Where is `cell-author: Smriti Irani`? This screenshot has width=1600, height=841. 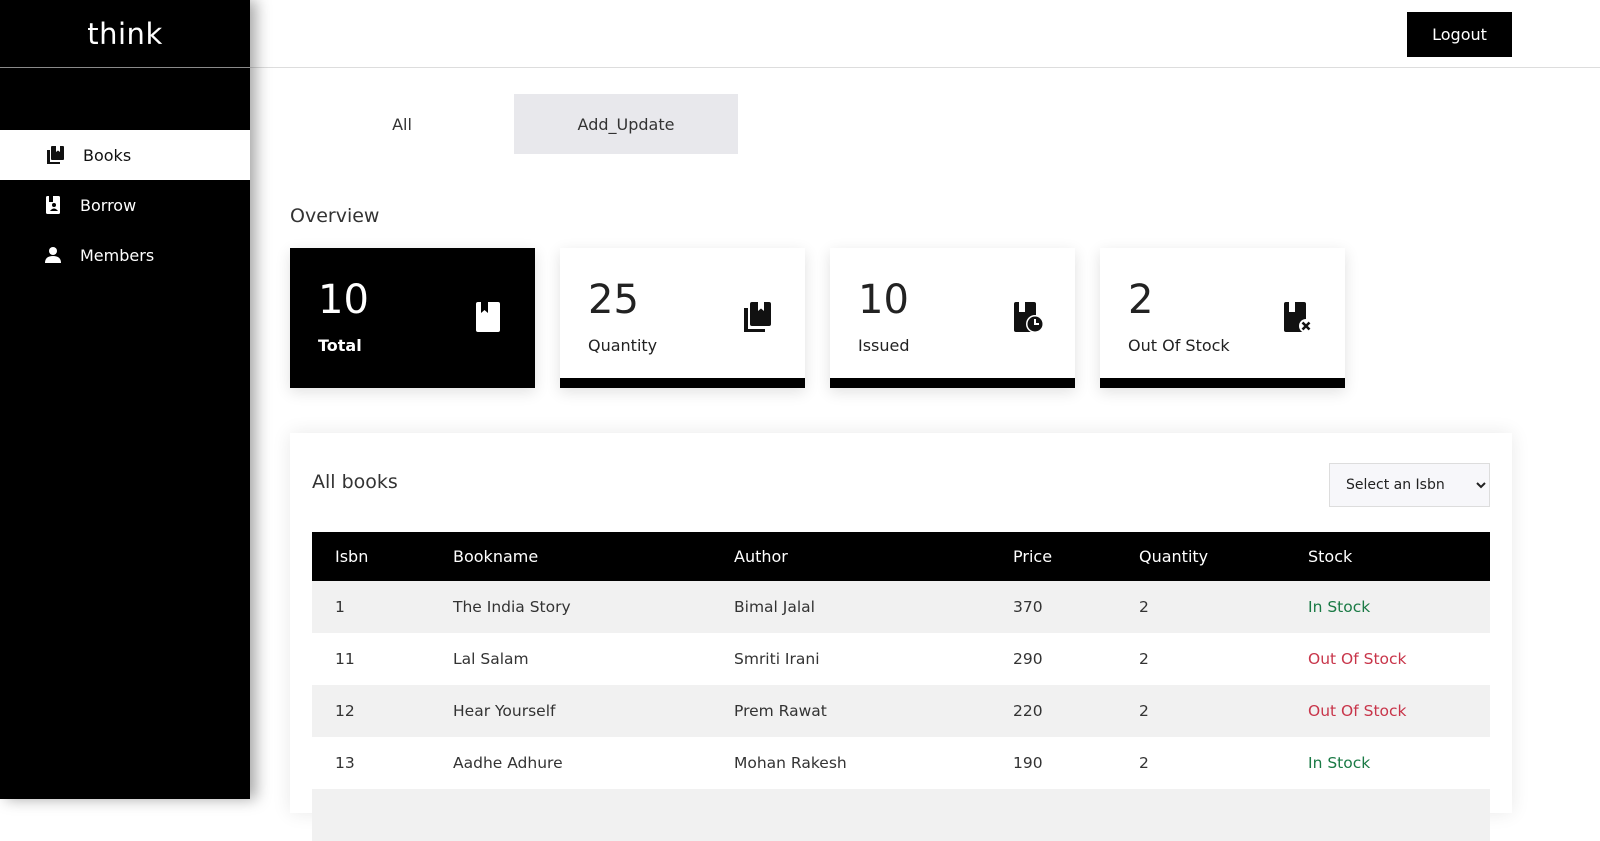 cell-author: Smriti Irani is located at coordinates (777, 659).